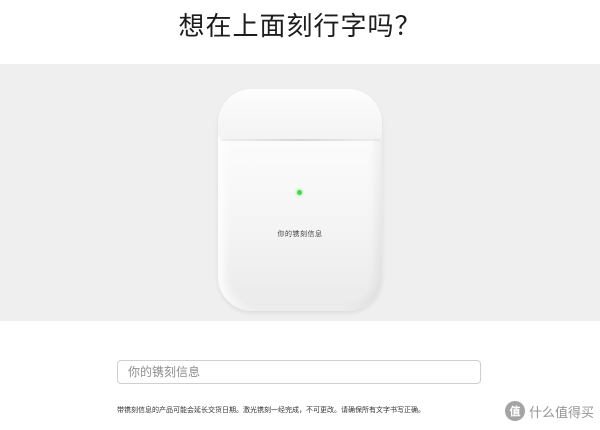 This screenshot has height=430, width=600. Describe the element at coordinates (561, 413) in the screenshot. I see `watermark-text: 什么值得买` at that location.